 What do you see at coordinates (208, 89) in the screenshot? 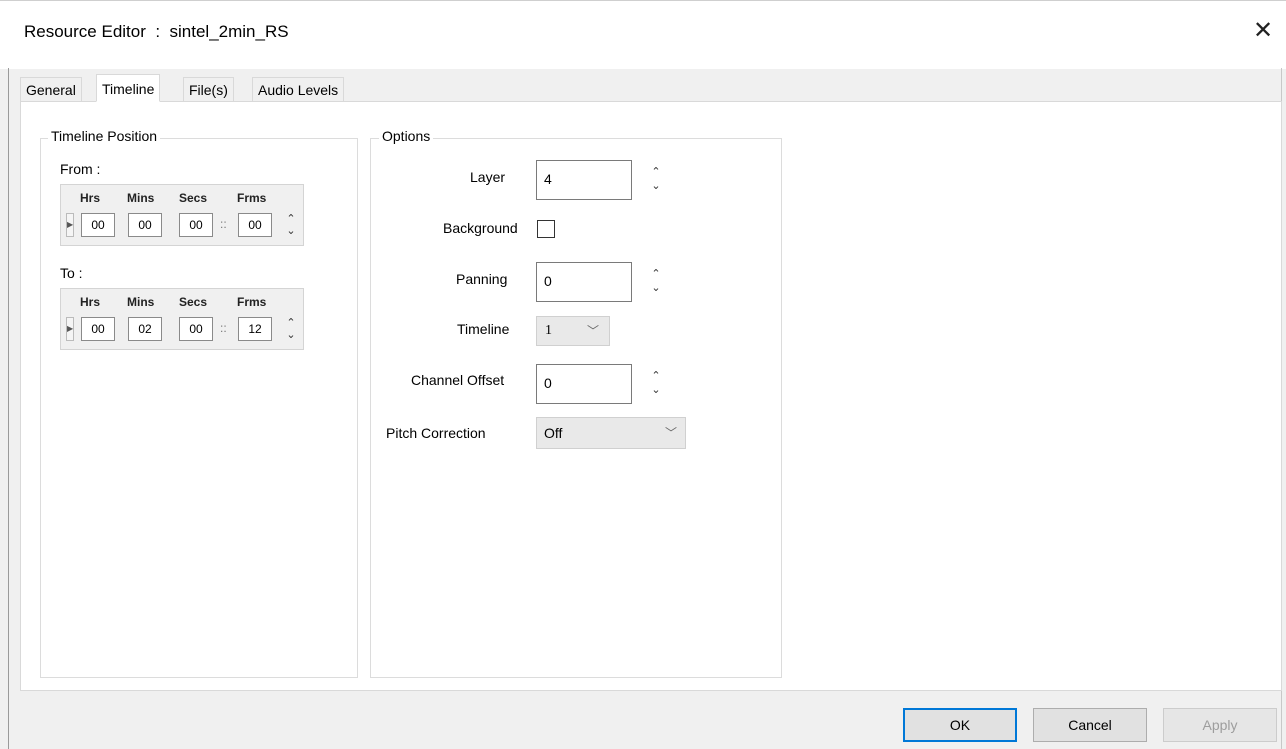
I see `tab-files: File(s)` at bounding box center [208, 89].